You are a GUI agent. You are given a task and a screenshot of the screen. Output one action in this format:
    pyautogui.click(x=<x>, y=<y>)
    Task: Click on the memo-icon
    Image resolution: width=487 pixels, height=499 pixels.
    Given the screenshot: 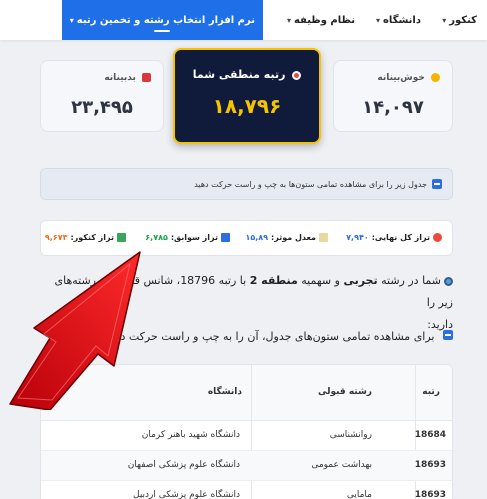 What is the action you would take?
    pyautogui.click(x=323, y=237)
    